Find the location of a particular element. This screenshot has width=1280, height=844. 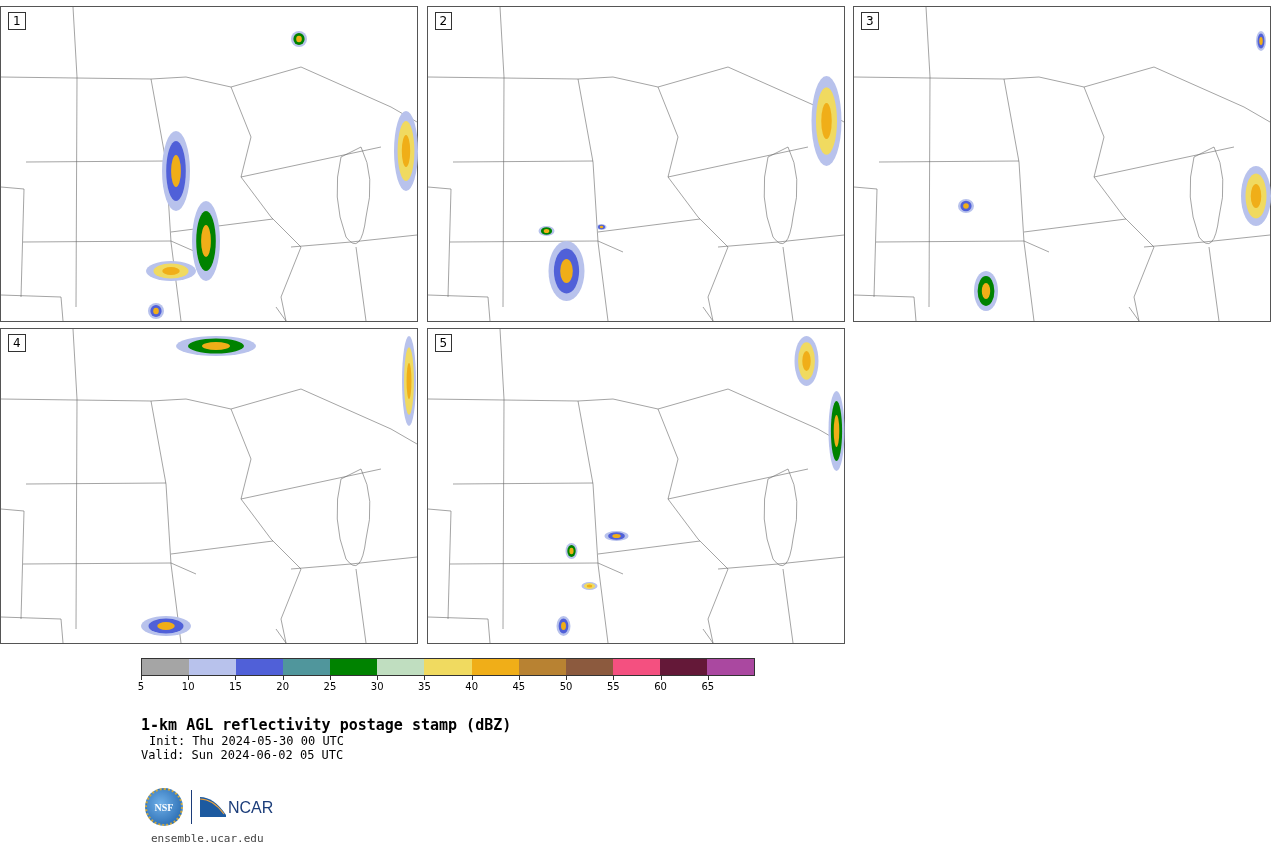

ncar-logo-icon is located at coordinates (213, 807).